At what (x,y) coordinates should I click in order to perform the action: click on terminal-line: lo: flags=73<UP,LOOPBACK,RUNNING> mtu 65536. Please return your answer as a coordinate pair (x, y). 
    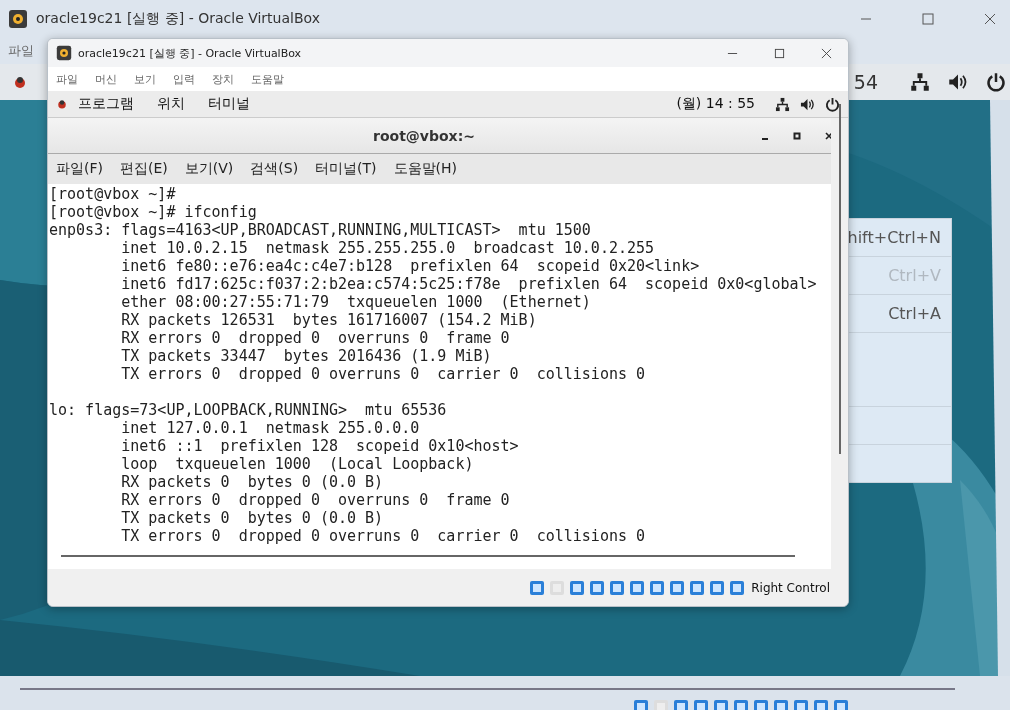
    Looking at the image, I should click on (248, 410).